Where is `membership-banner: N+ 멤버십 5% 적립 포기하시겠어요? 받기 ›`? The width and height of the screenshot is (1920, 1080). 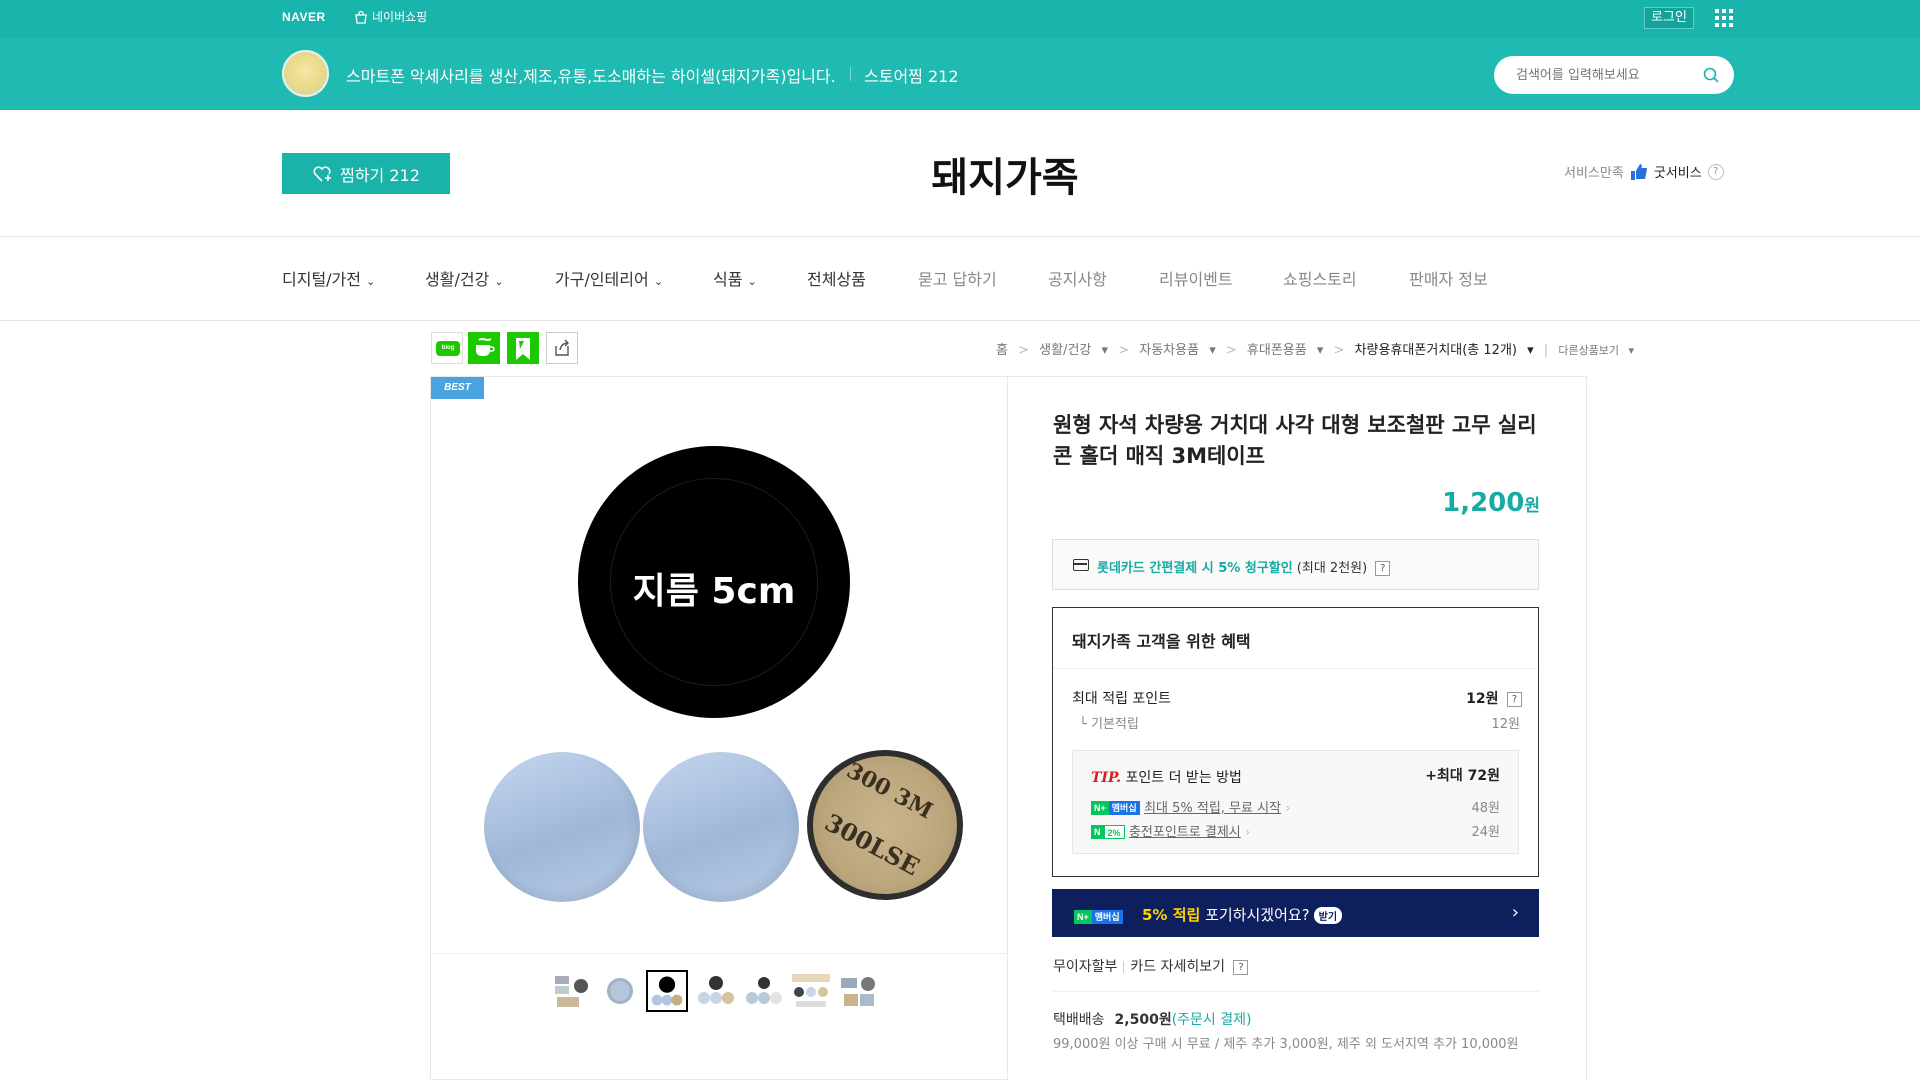
membership-banner: N+ 멤버십 5% 적립 포기하시겠어요? 받기 › is located at coordinates (1295, 913).